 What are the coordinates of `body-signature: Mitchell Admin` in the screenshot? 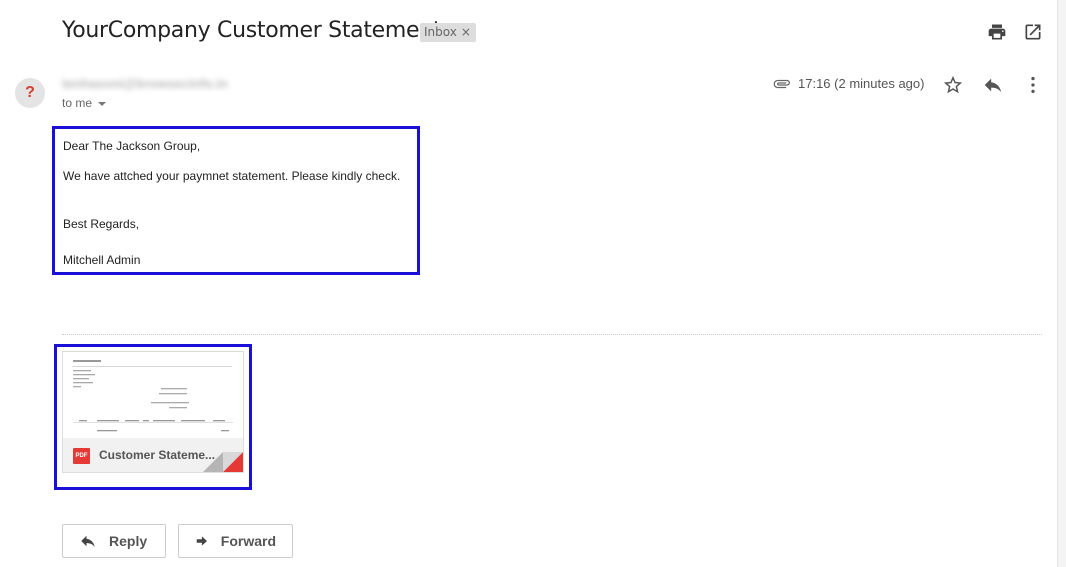 It's located at (102, 260).